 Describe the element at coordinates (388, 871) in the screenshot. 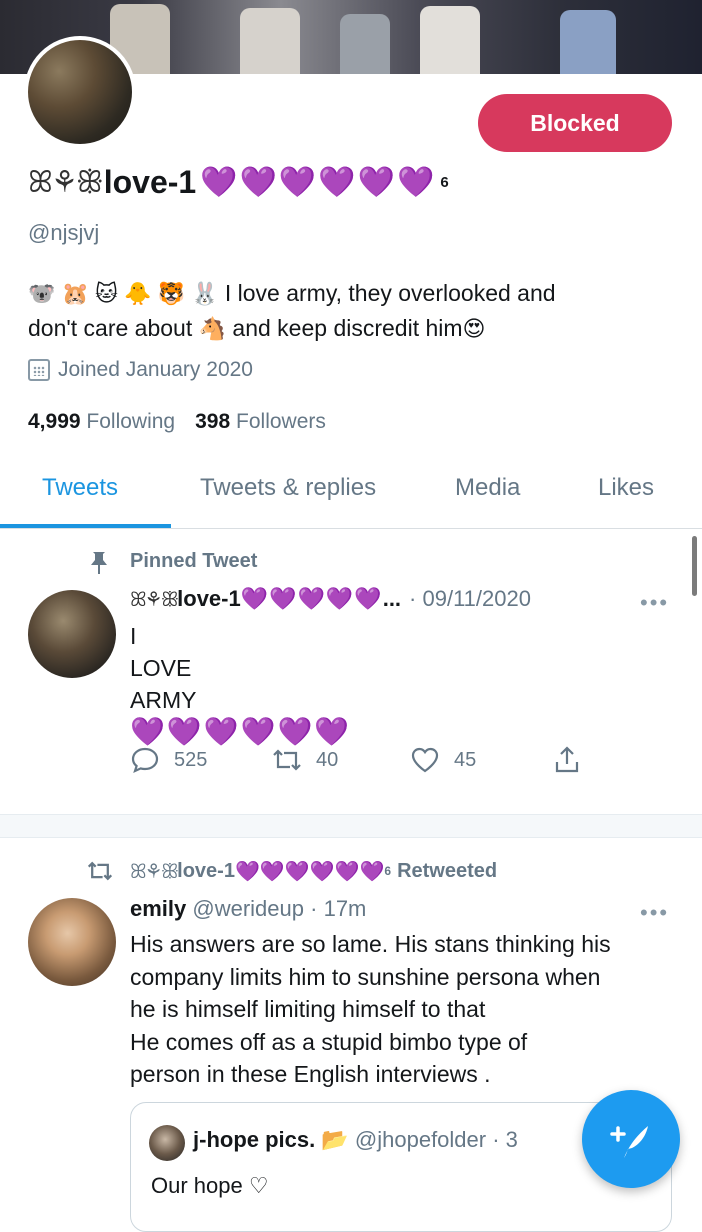

I see `rt-superscript: 6` at that location.